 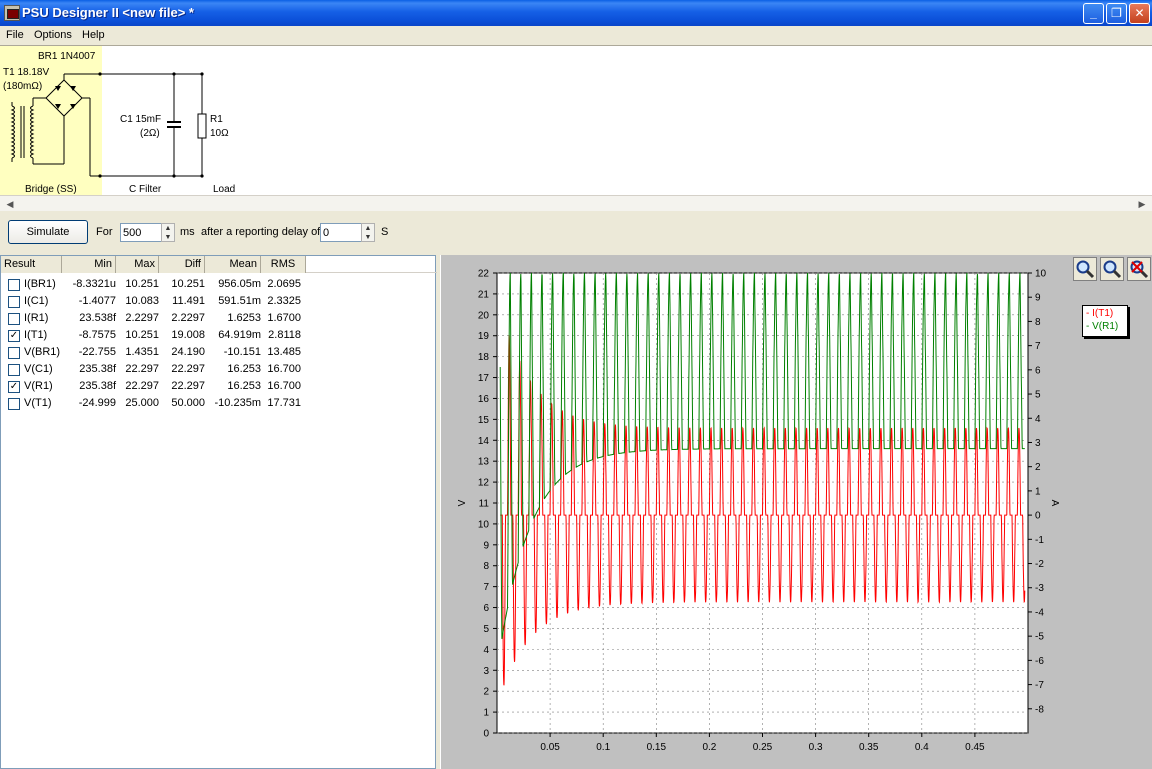 What do you see at coordinates (141, 232) in the screenshot?
I see `duration-input` at bounding box center [141, 232].